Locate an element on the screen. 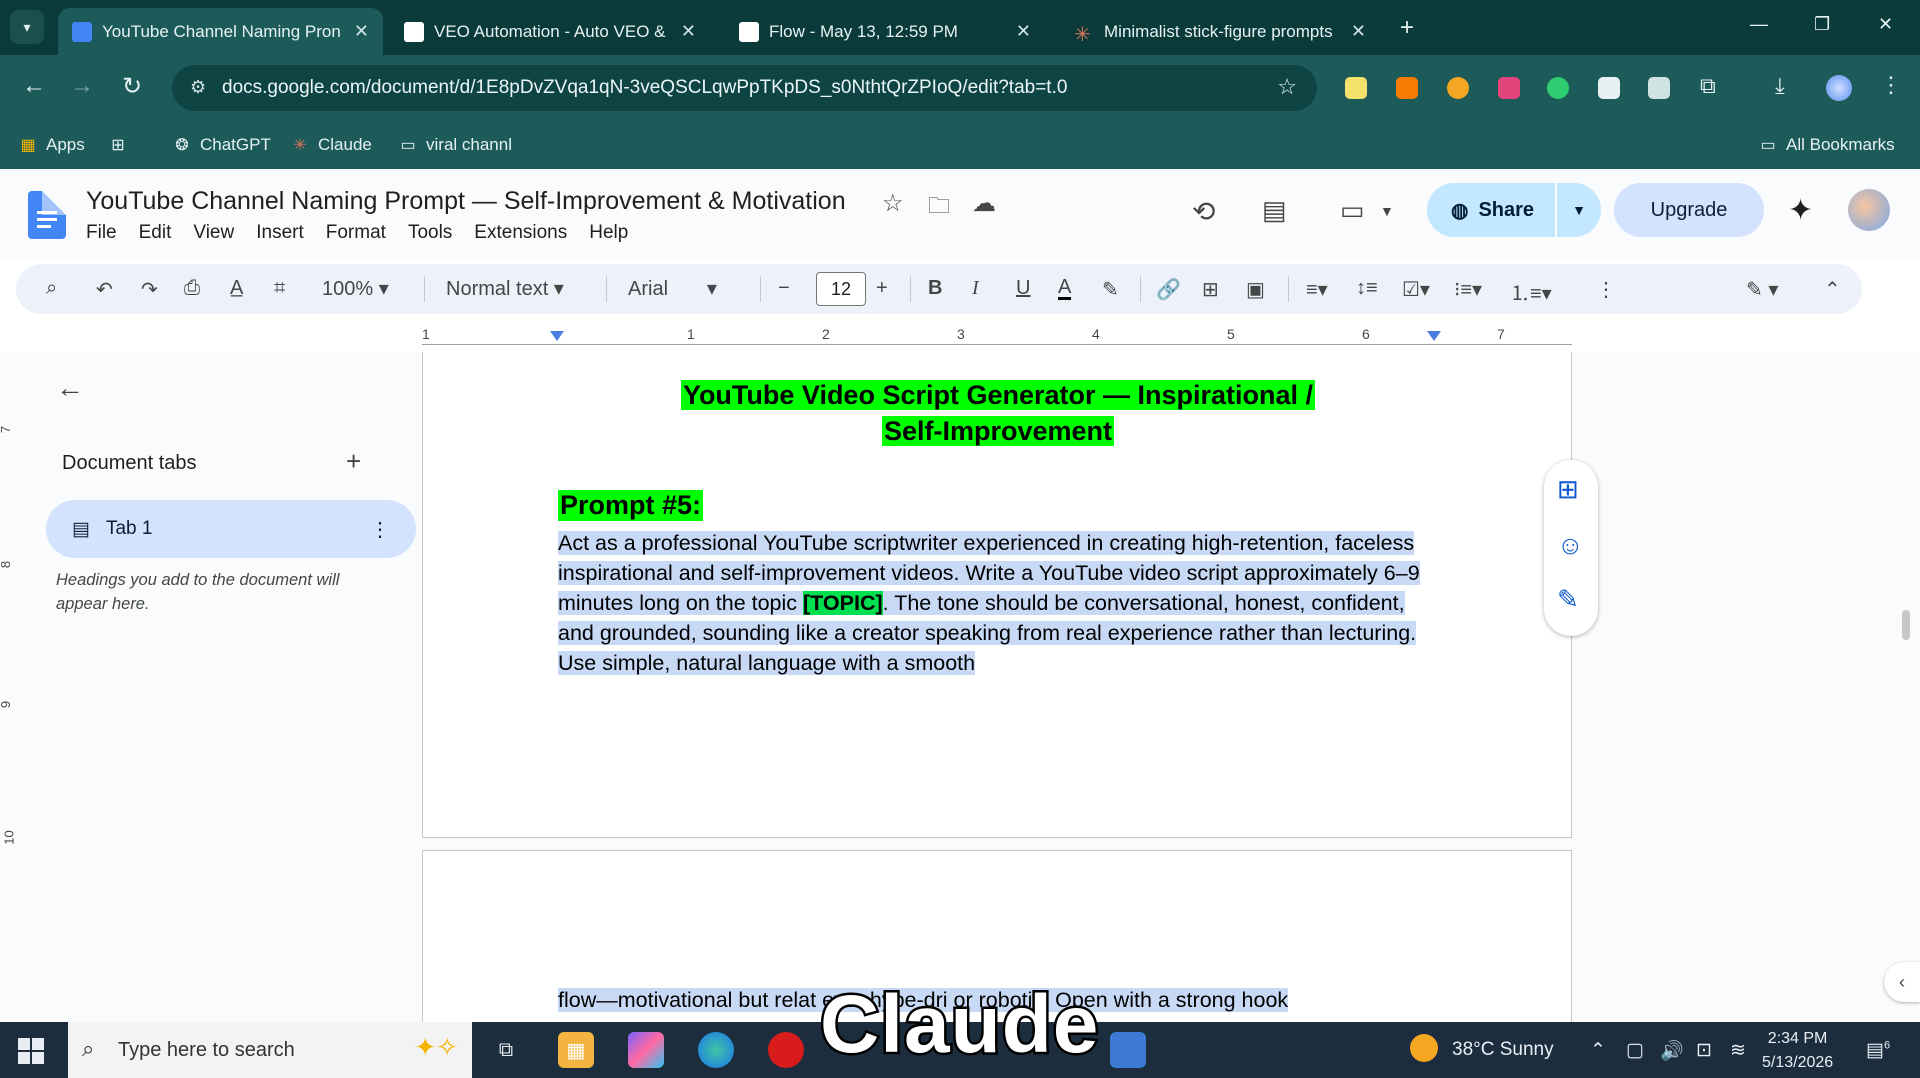 The width and height of the screenshot is (1920, 1078). menu-help: Help is located at coordinates (608, 233).